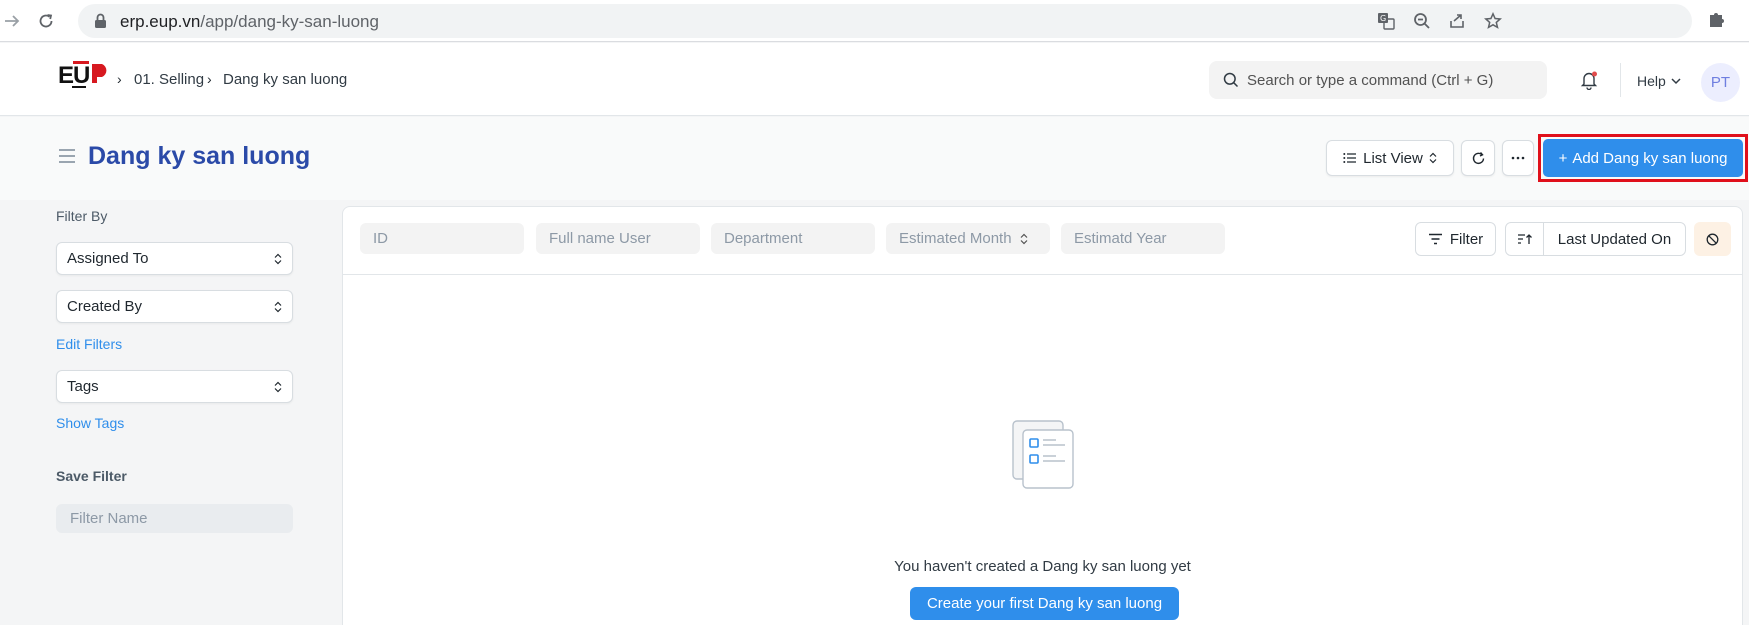 Image resolution: width=1749 pixels, height=625 pixels. Describe the element at coordinates (1493, 21) in the screenshot. I see `star-icon` at that location.